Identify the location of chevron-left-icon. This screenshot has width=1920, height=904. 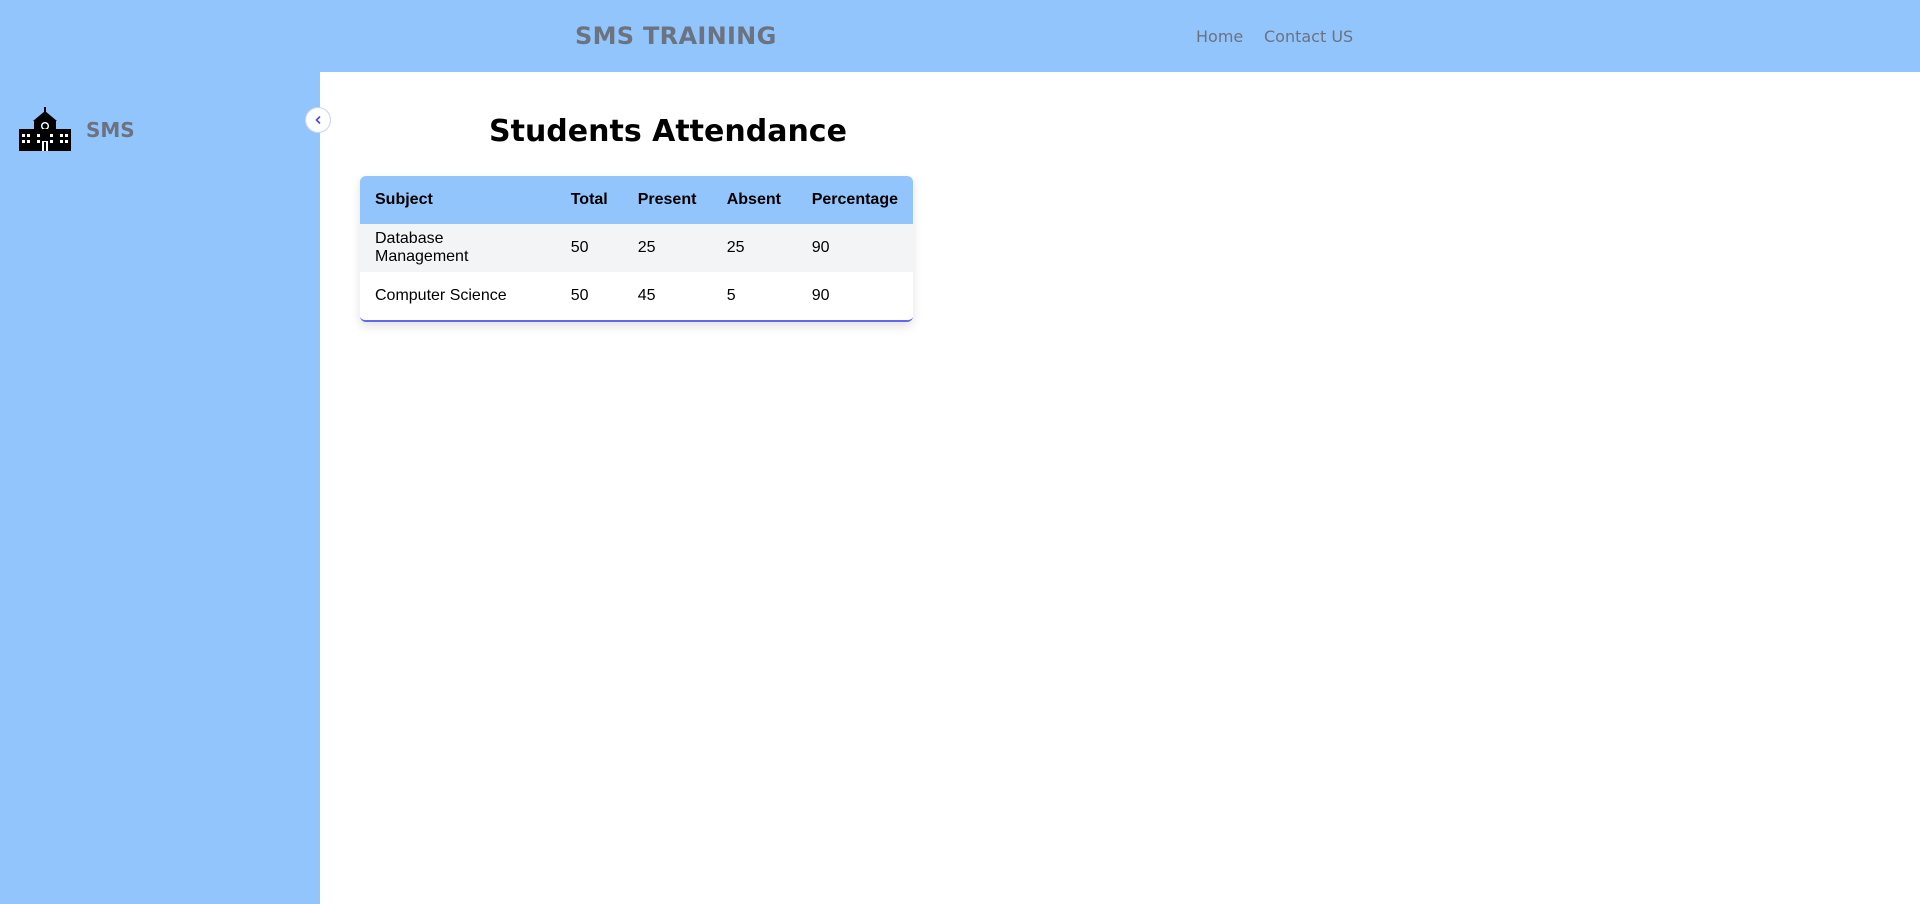
(318, 120).